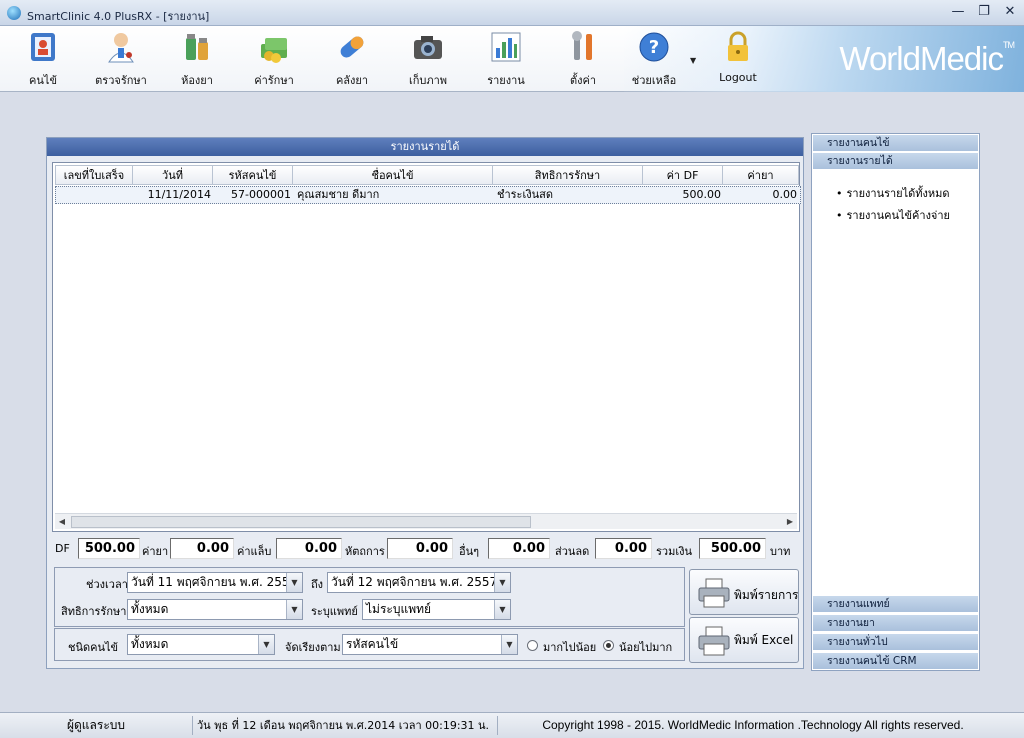 This screenshot has height=738, width=1024. What do you see at coordinates (525, 194) in the screenshot?
I see `cell-coverage: ชำระเงินสด` at bounding box center [525, 194].